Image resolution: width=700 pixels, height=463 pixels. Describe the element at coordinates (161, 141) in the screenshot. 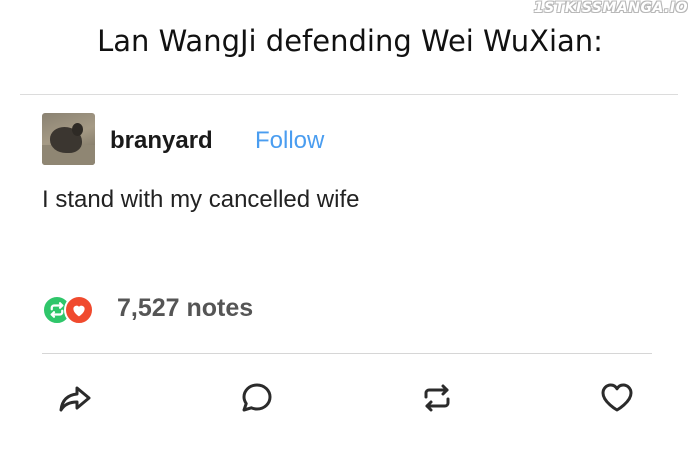

I see `username: branyard` at that location.